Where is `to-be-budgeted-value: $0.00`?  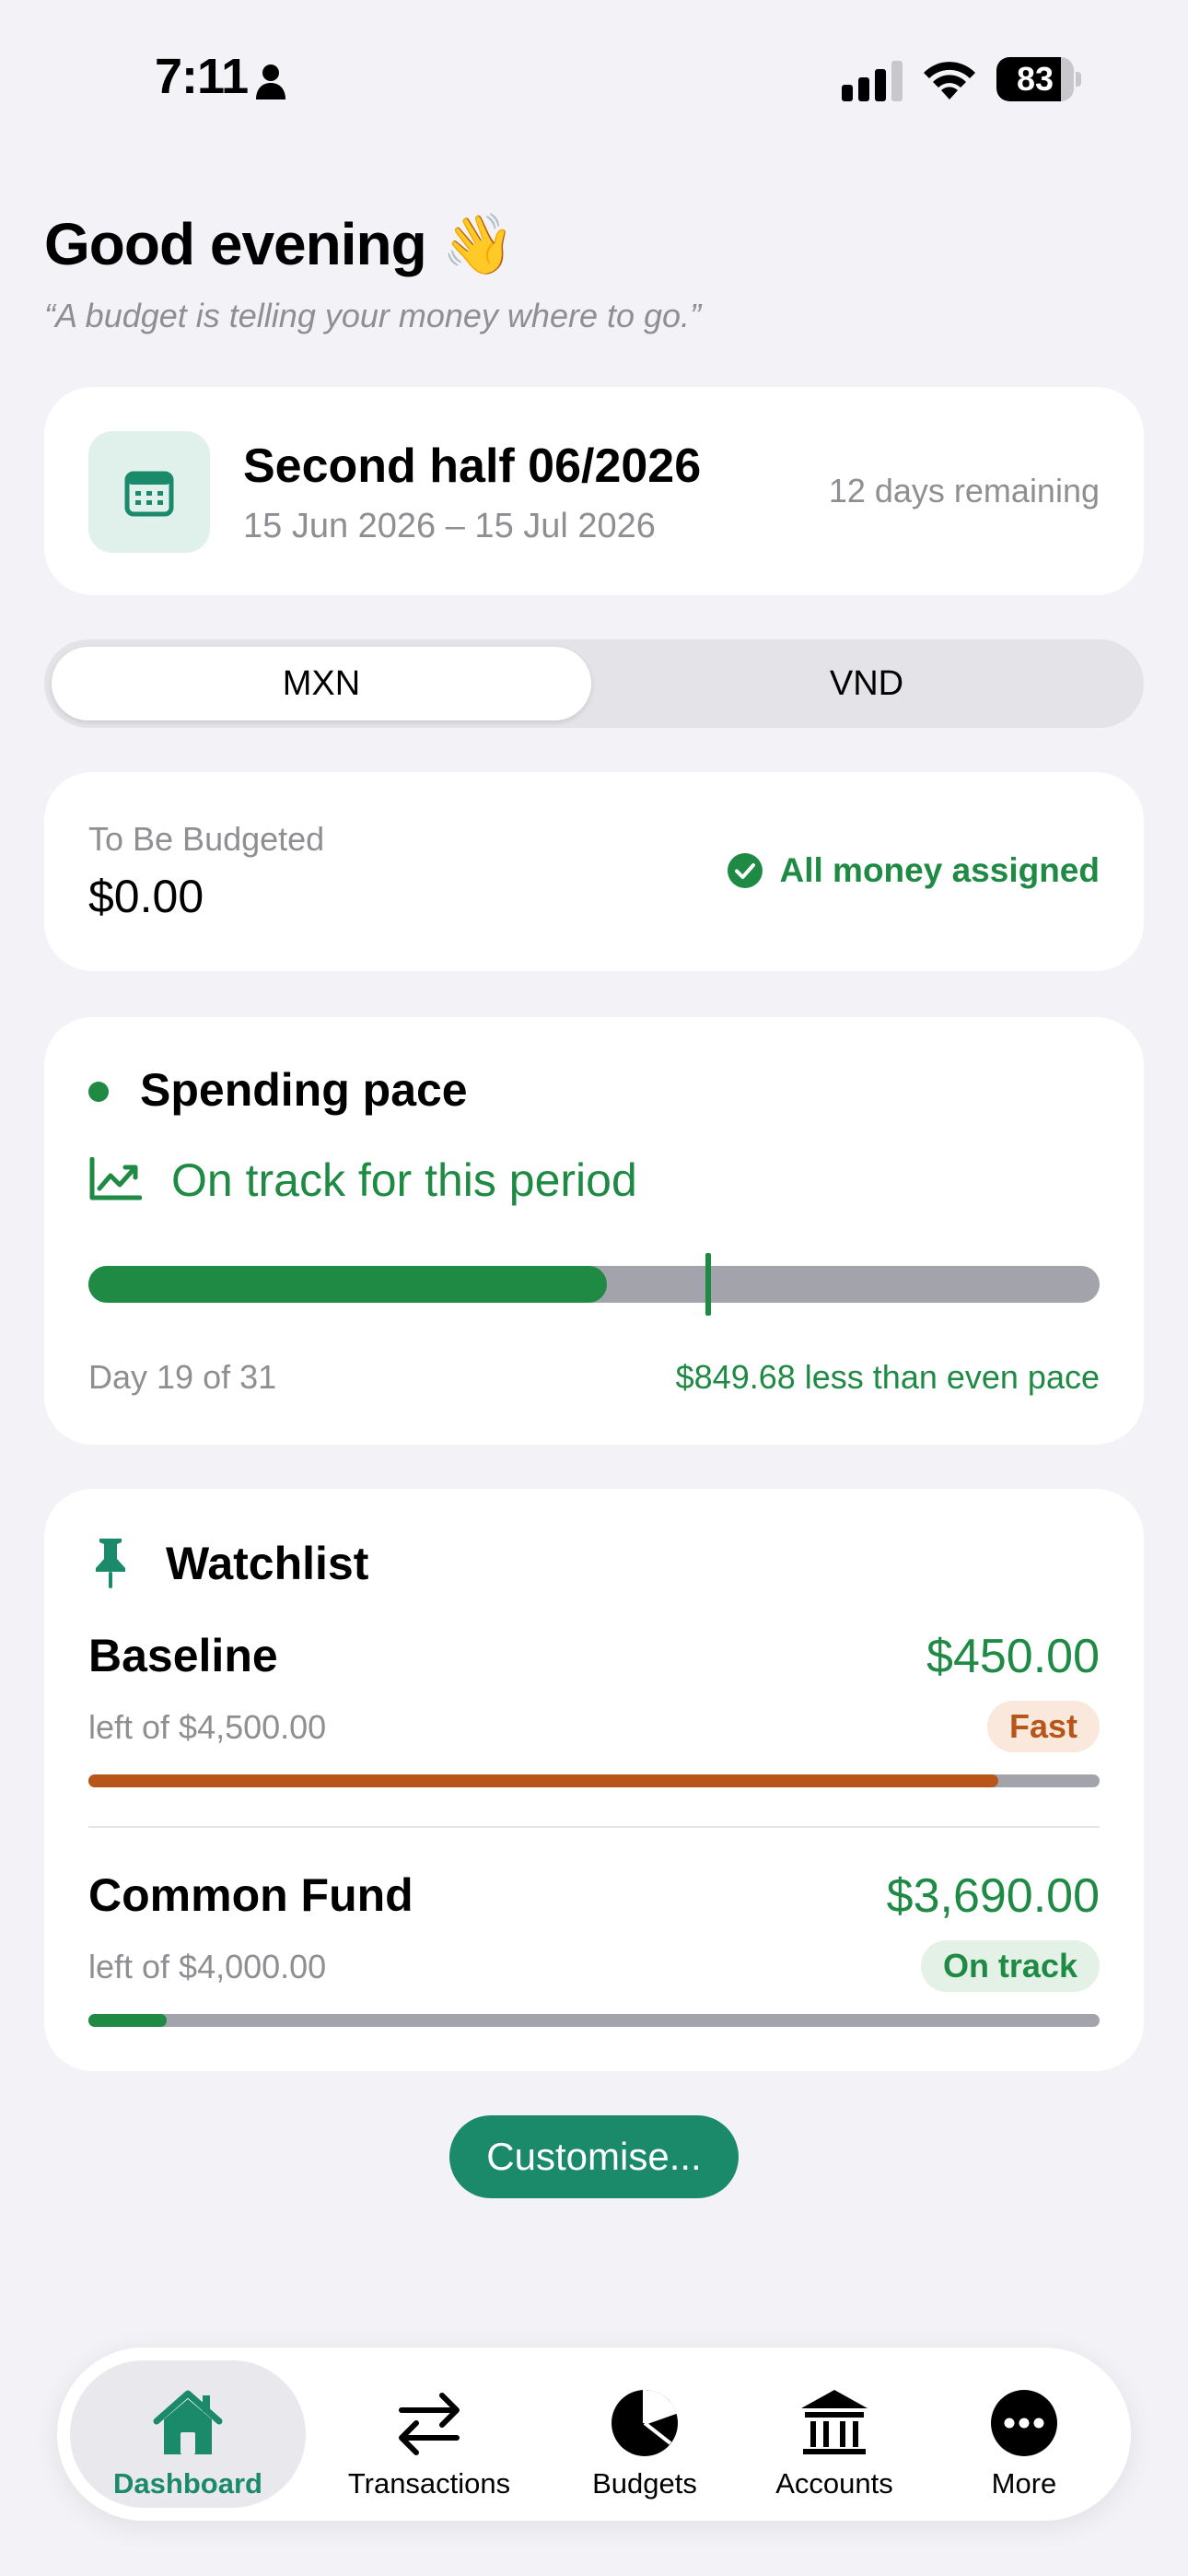 to-be-budgeted-value: $0.00 is located at coordinates (146, 896).